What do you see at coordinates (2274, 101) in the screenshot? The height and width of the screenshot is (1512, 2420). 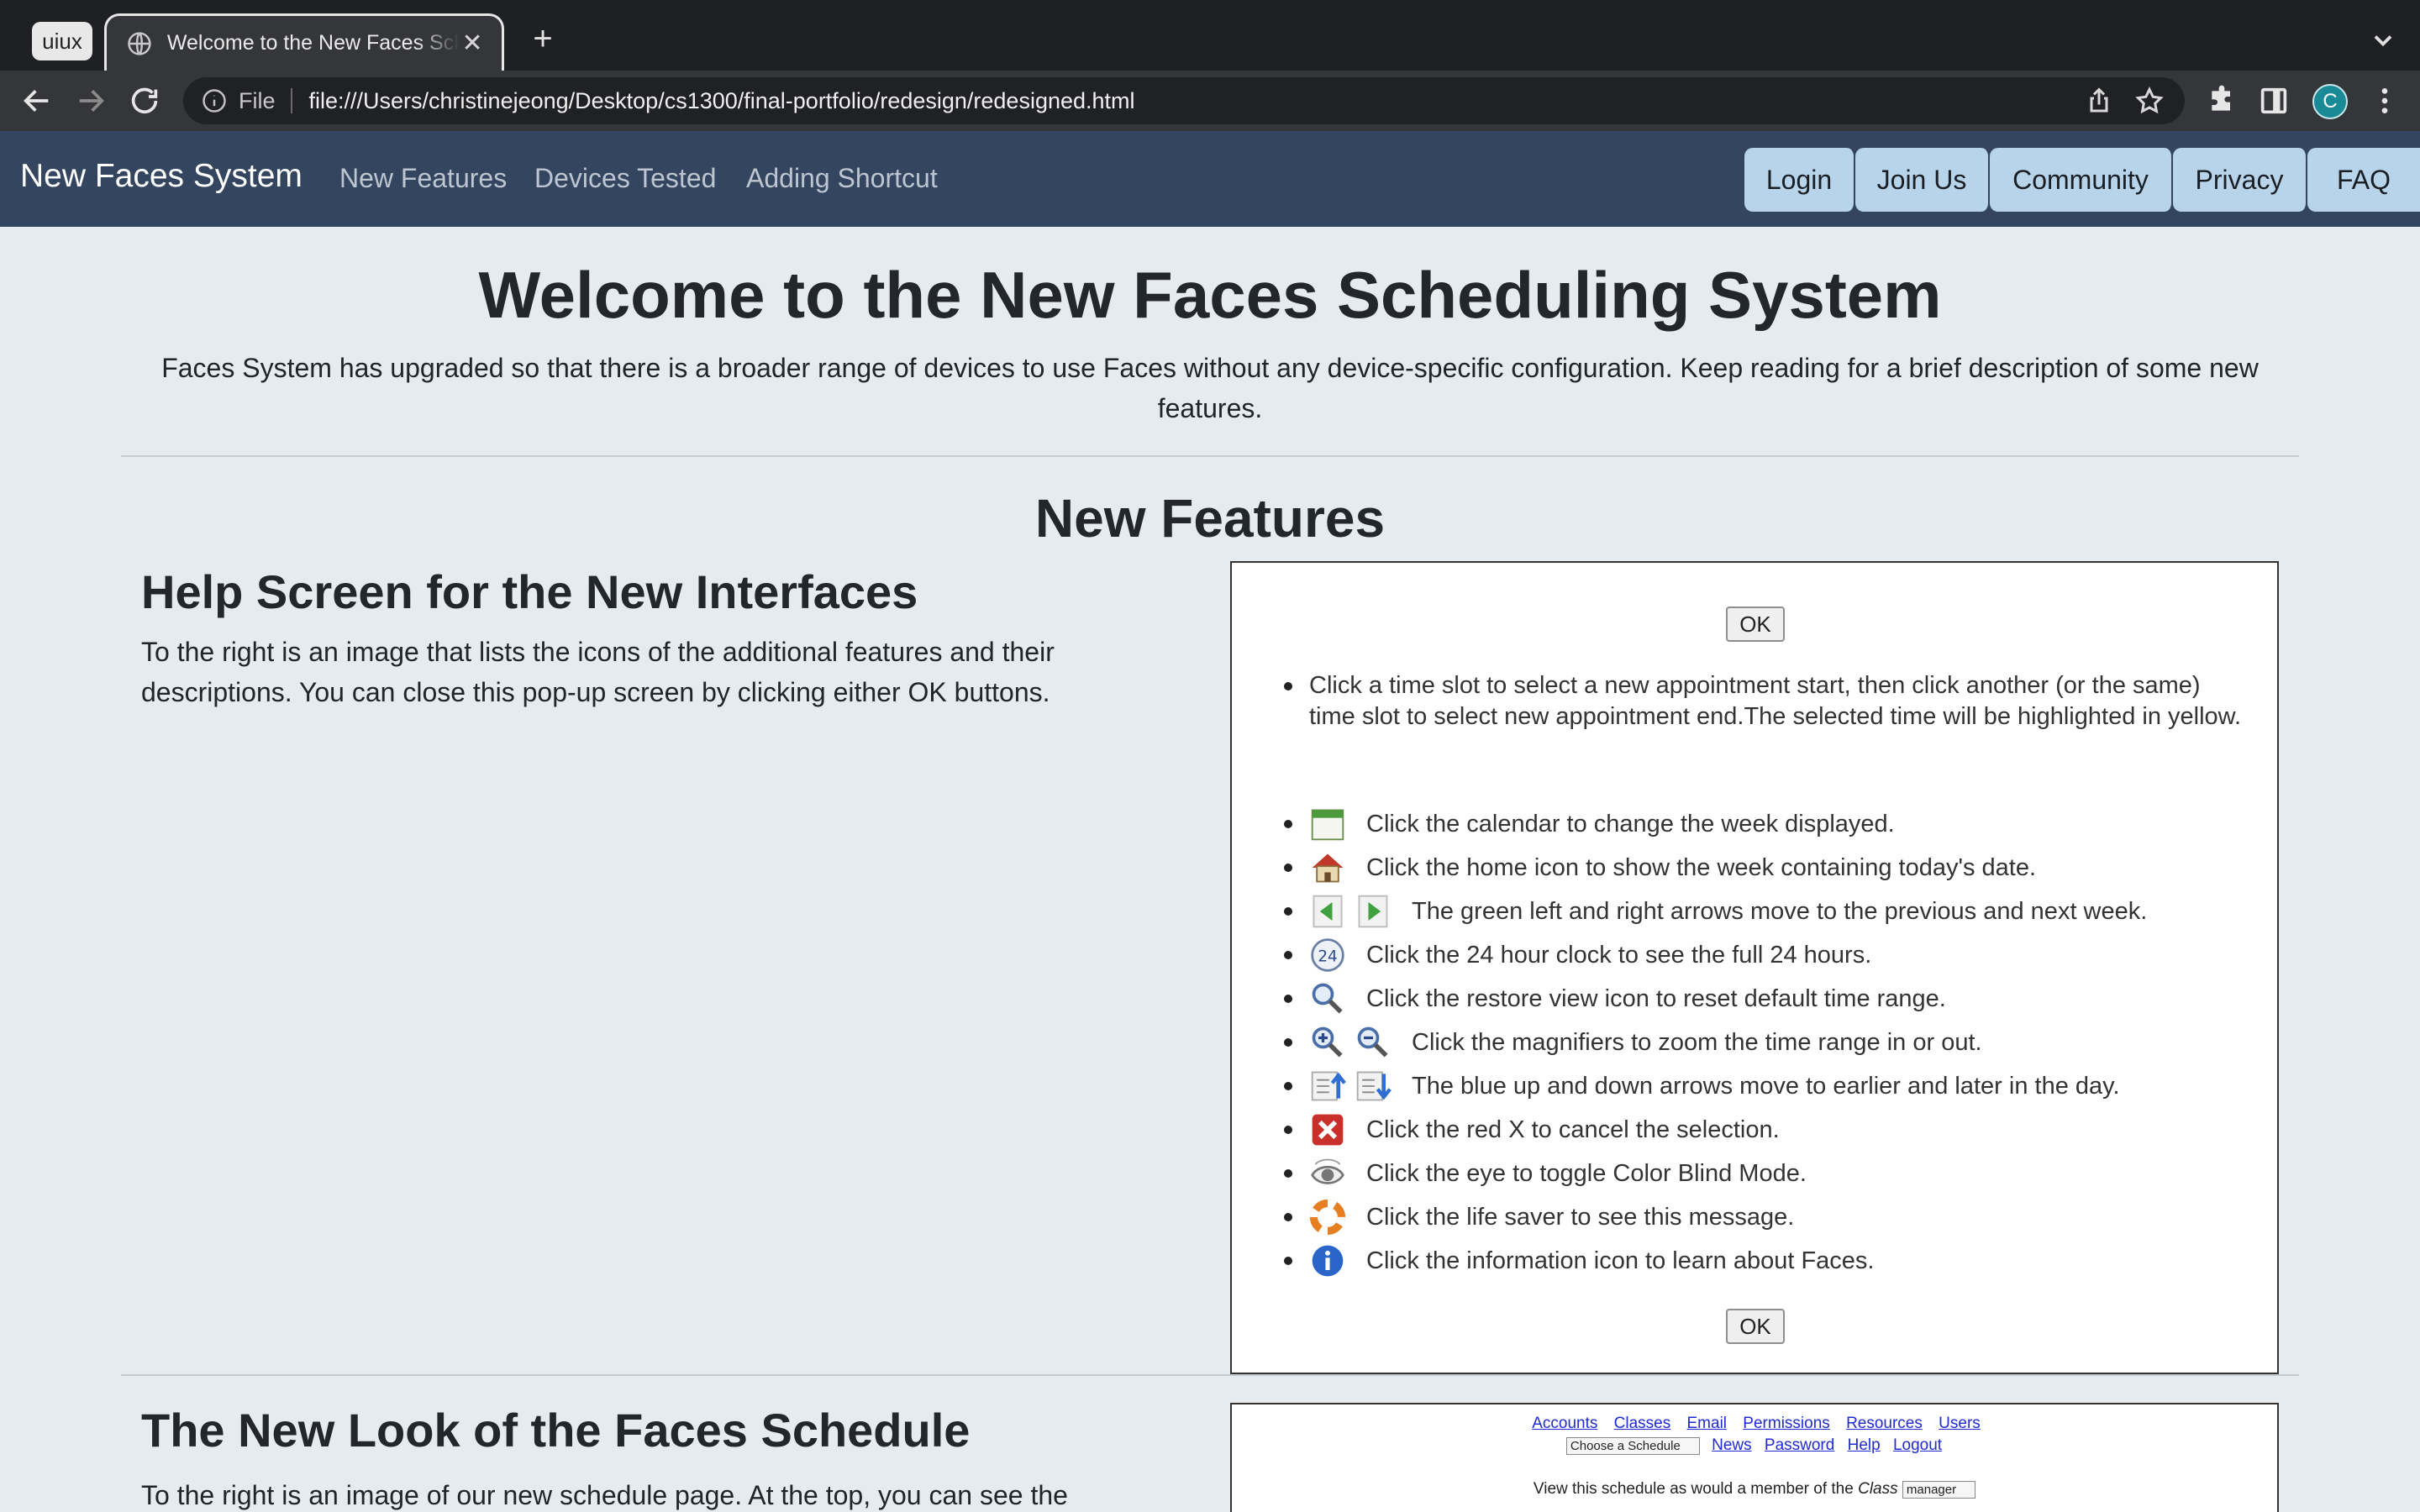 I see `side-panel-icon` at bounding box center [2274, 101].